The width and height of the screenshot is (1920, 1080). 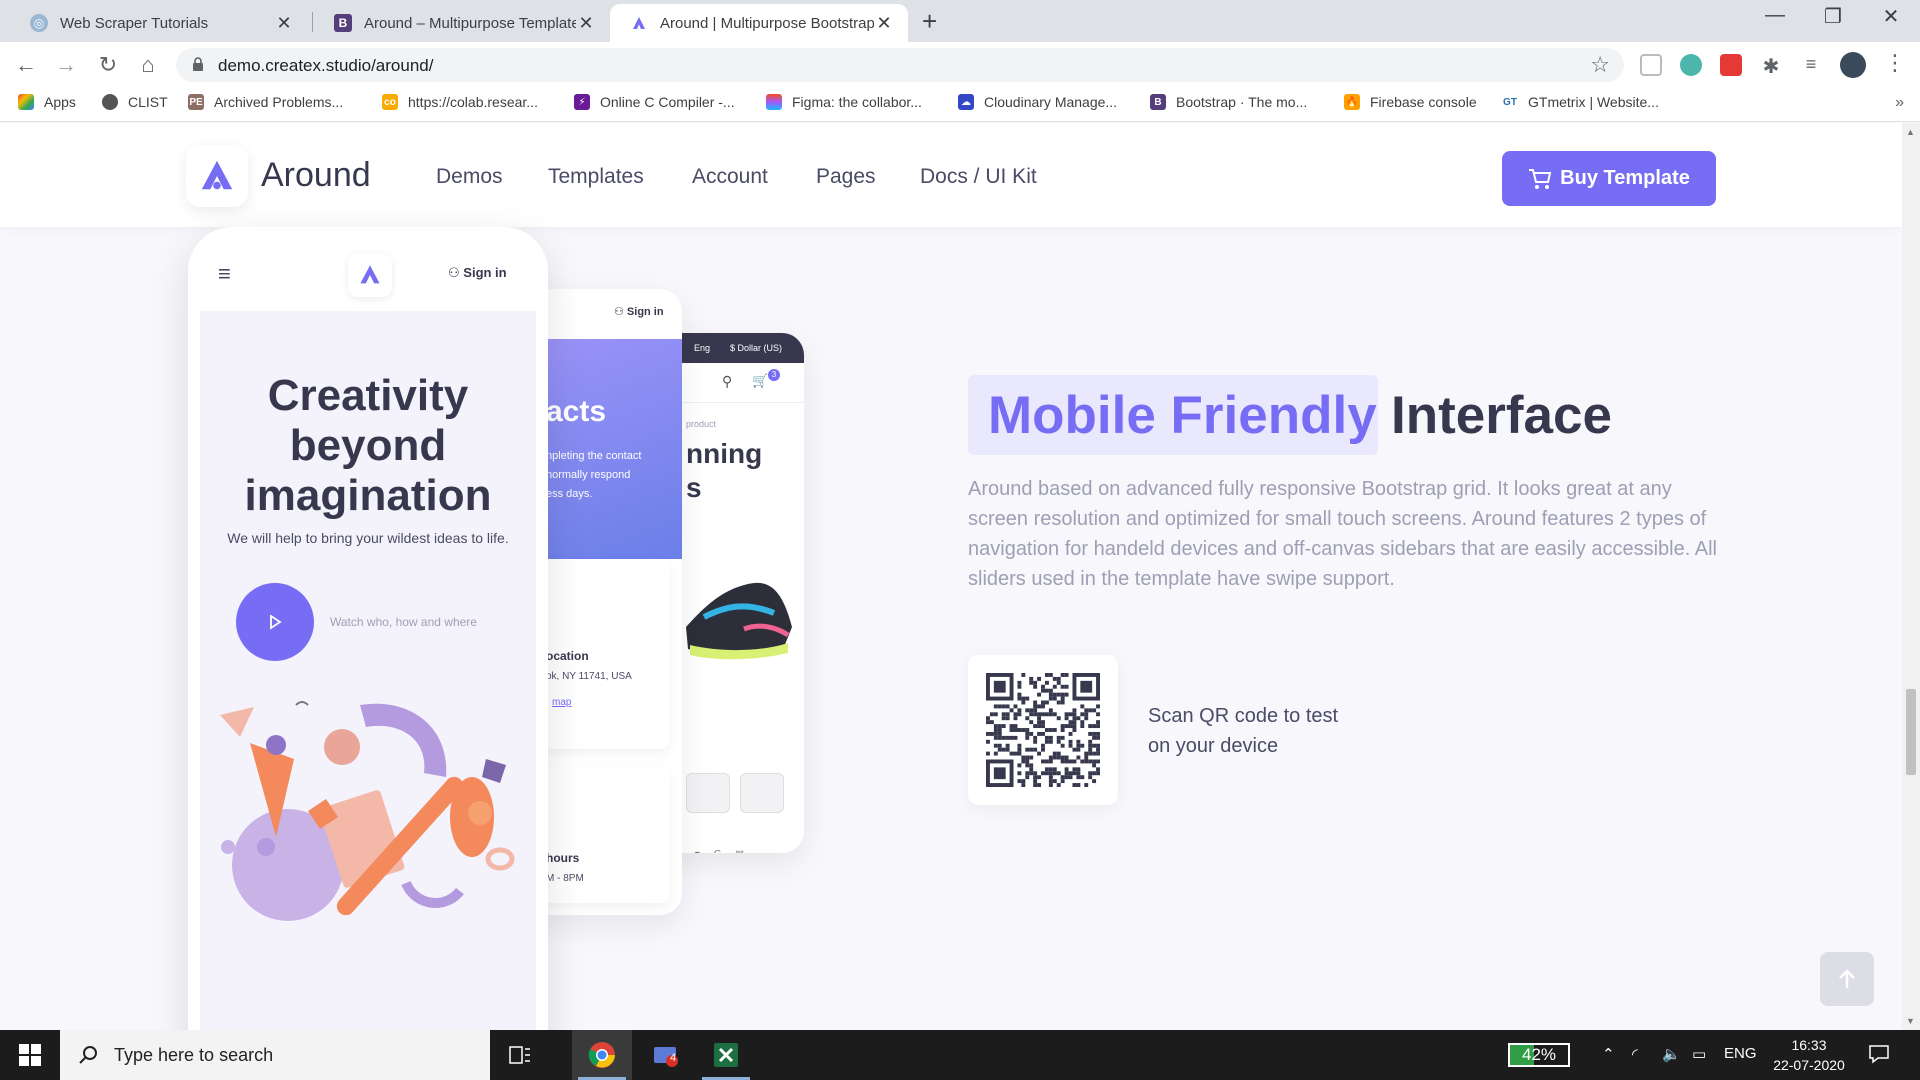 I want to click on lang-select: Eng, so click(x=702, y=348).